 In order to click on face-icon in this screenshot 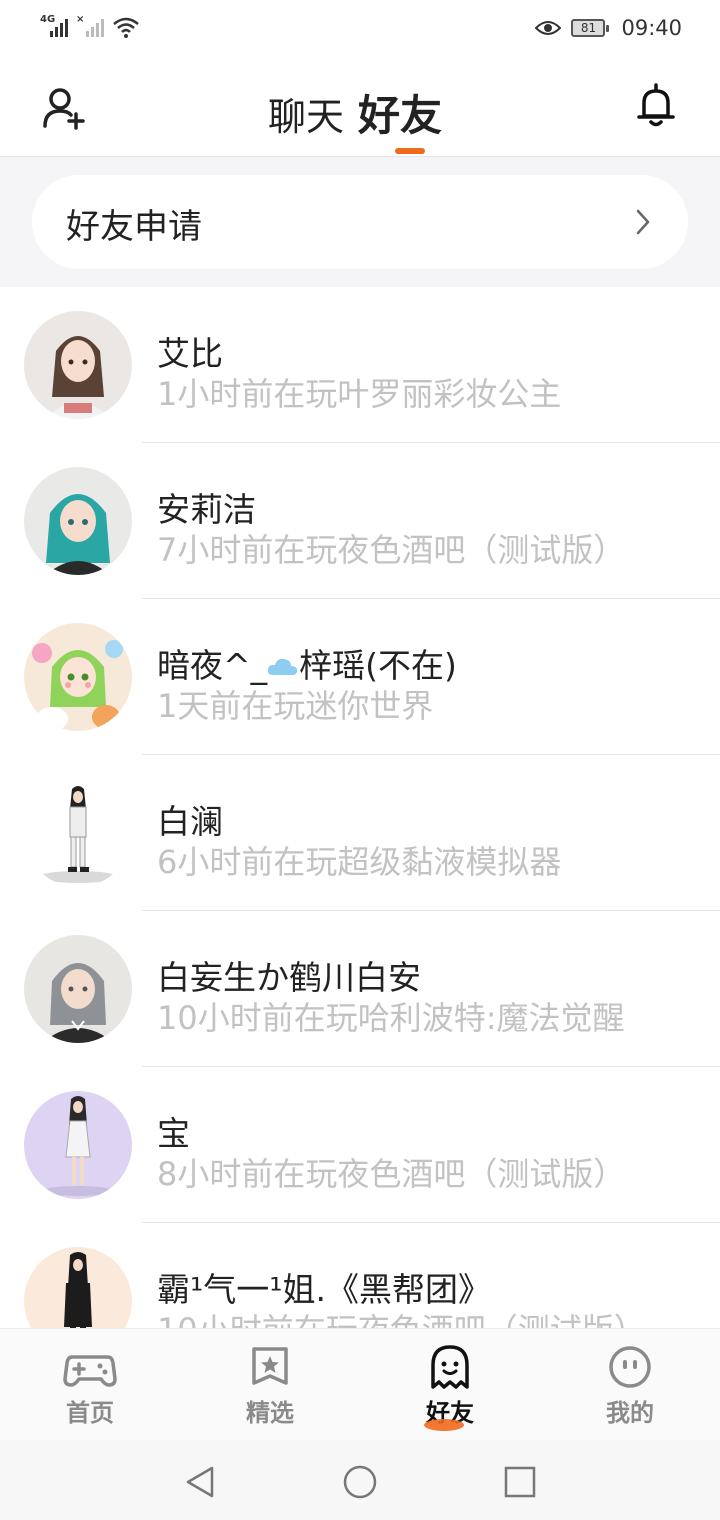, I will do `click(630, 1367)`.